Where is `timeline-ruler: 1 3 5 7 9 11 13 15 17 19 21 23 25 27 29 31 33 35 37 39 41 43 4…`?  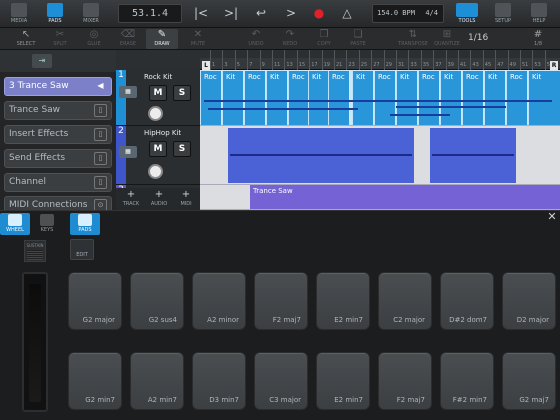 timeline-ruler: 1 3 5 7 9 11 13 15 17 19 21 23 25 27 29 31 33 35 37 39 41 43 4… is located at coordinates (380, 60).